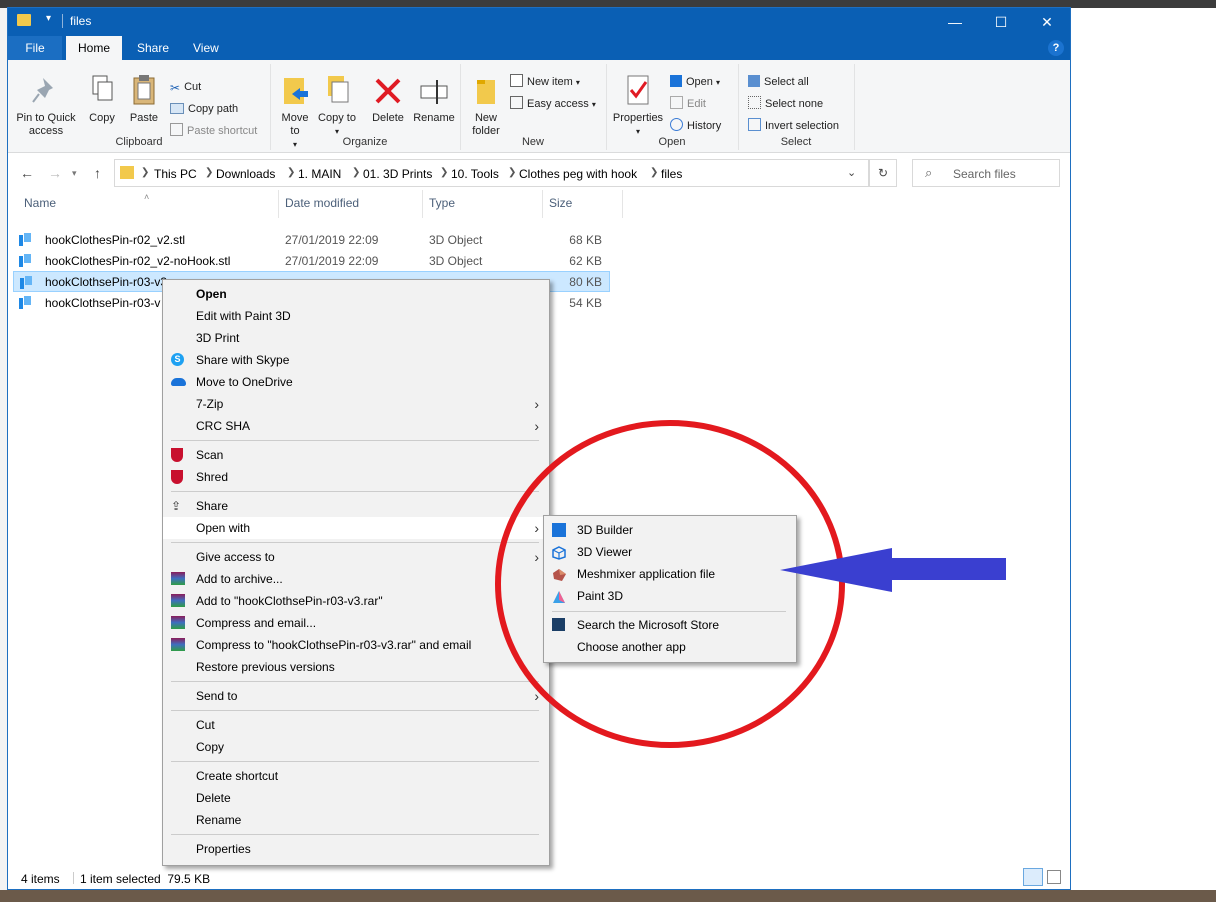 The height and width of the screenshot is (902, 1216). Describe the element at coordinates (670, 584) in the screenshot. I see `red-highlight-circle` at that location.